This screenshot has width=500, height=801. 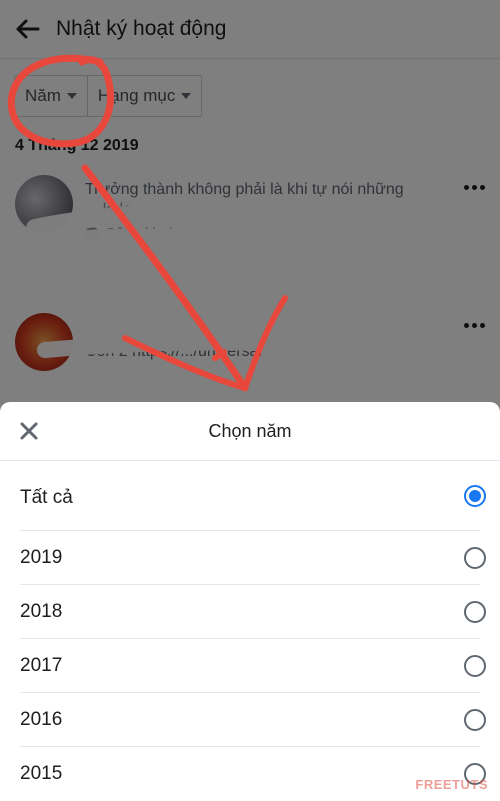 I want to click on year-option-2018: 2018, so click(x=250, y=612).